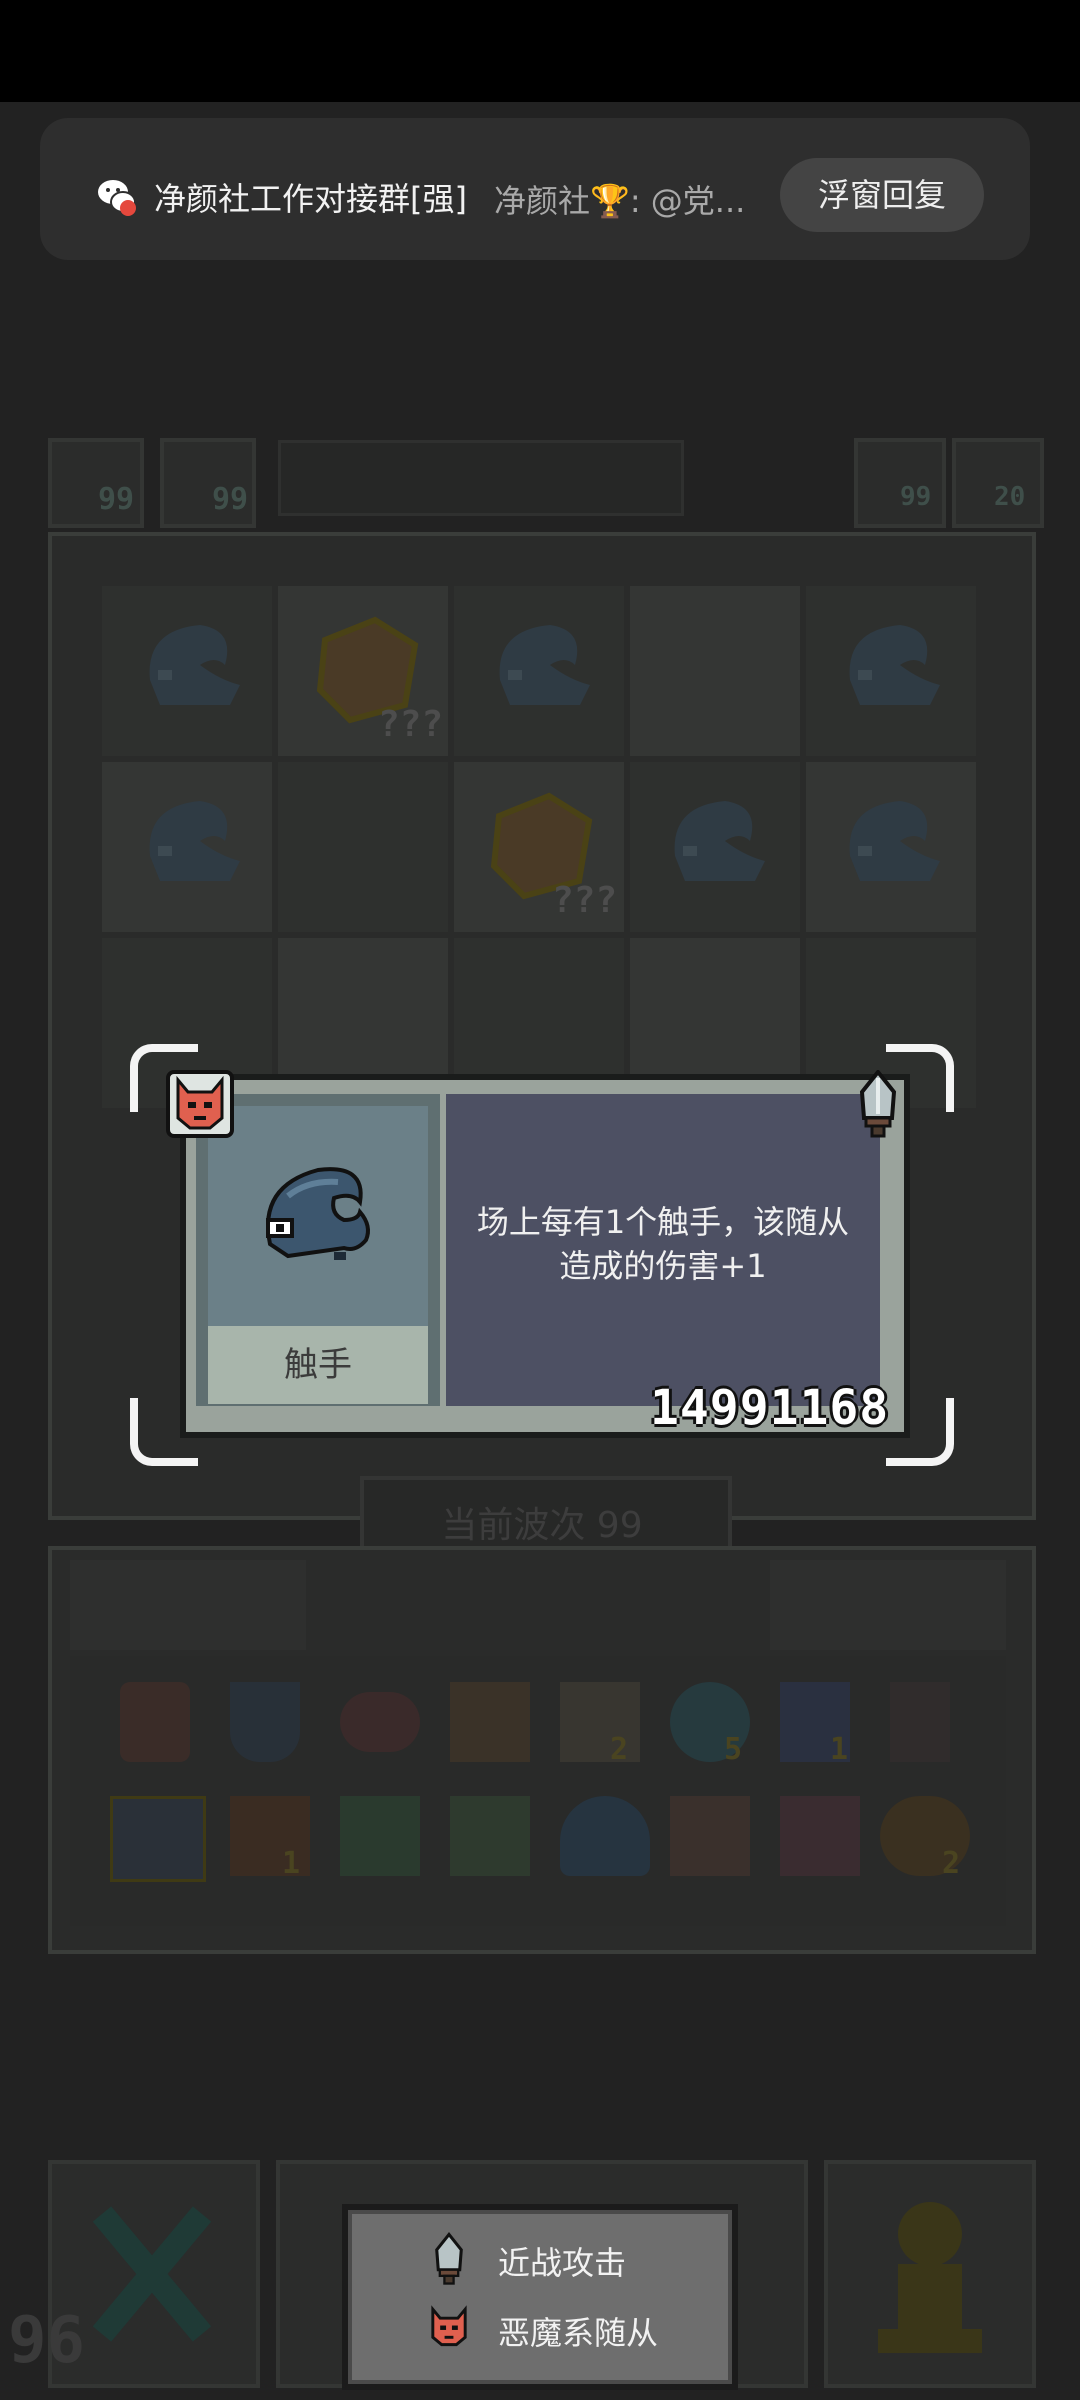  What do you see at coordinates (318, 1365) in the screenshot?
I see `tooltip-unit-name: 触手` at bounding box center [318, 1365].